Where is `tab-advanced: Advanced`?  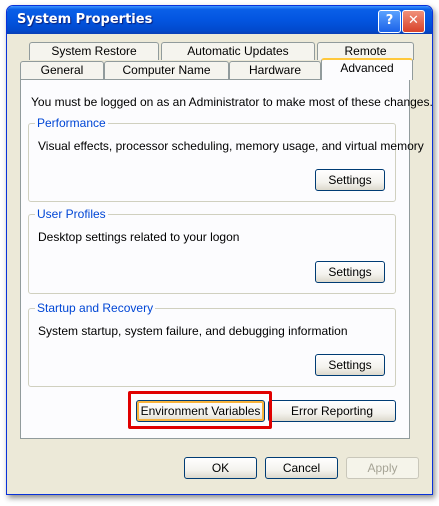
tab-advanced: Advanced is located at coordinates (367, 69).